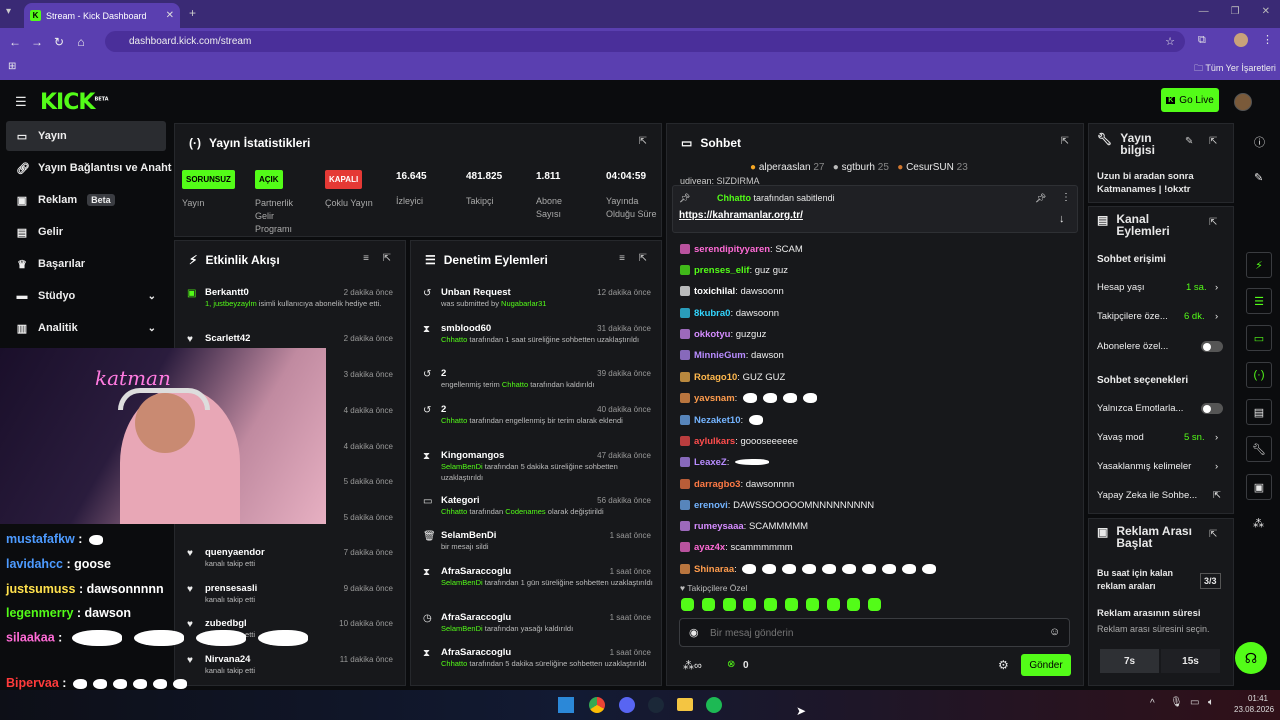  What do you see at coordinates (89, 168) in the screenshot?
I see `sidebar-item-stream-key: 🔗︎ Yayın Bağlantısı ve Anahtarı` at bounding box center [89, 168].